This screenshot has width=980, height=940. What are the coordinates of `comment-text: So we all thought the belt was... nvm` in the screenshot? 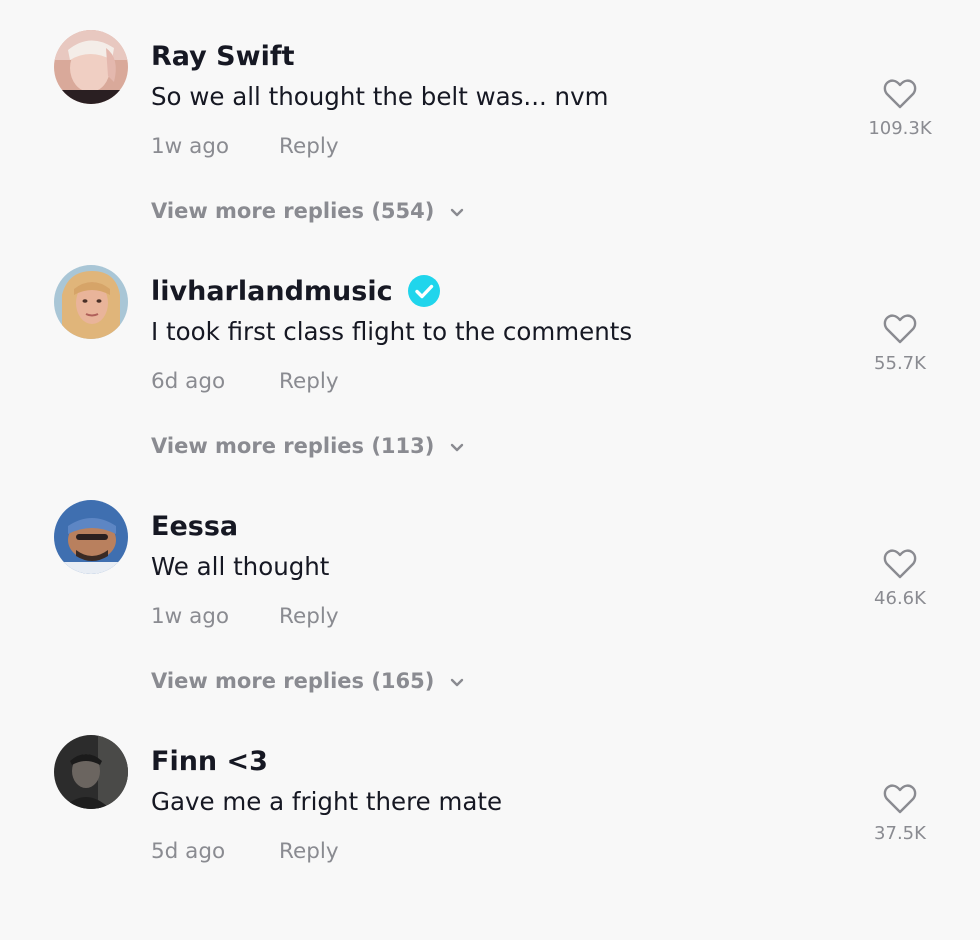 It's located at (380, 96).